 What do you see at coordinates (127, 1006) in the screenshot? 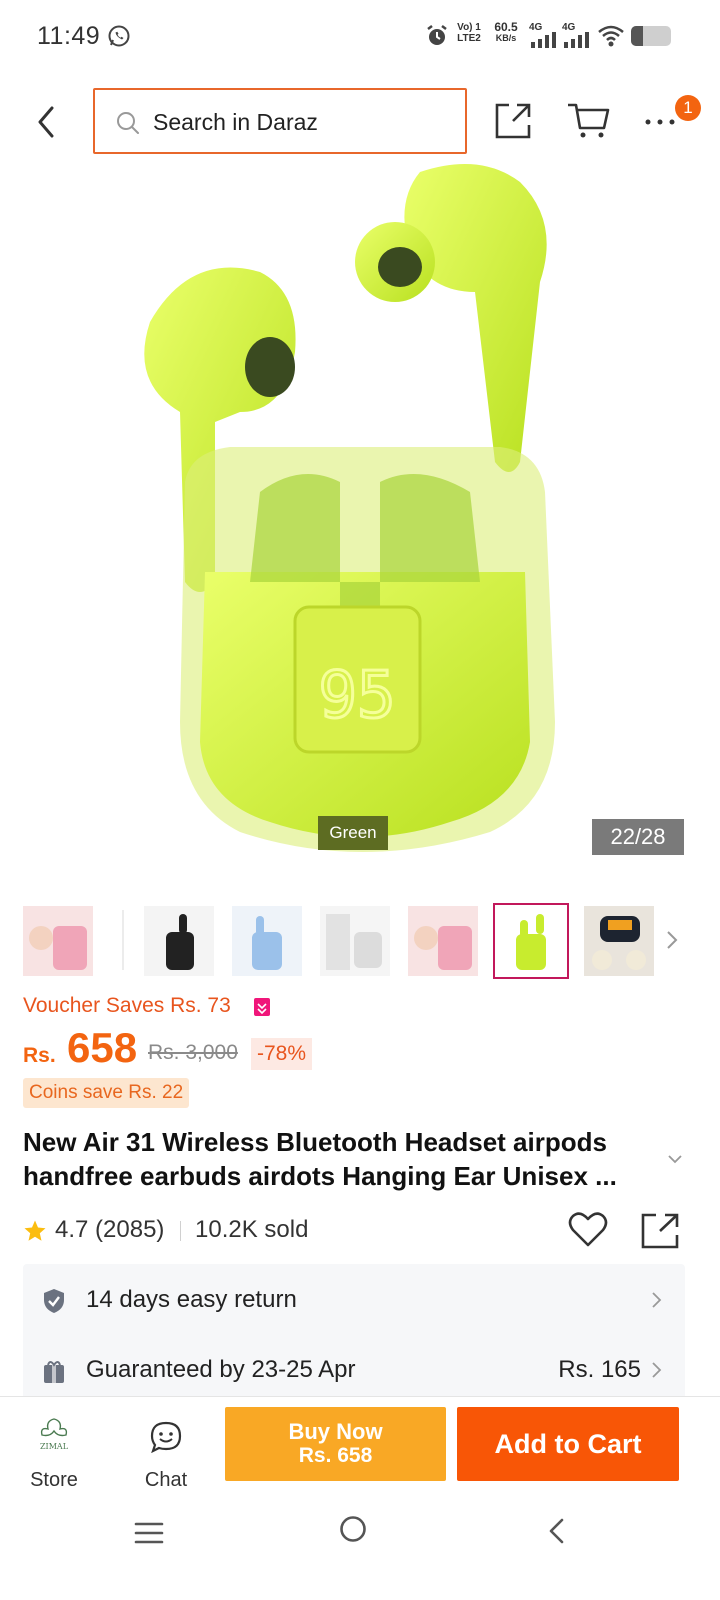
I see `voucher-text: Voucher Saves Rs. 73` at bounding box center [127, 1006].